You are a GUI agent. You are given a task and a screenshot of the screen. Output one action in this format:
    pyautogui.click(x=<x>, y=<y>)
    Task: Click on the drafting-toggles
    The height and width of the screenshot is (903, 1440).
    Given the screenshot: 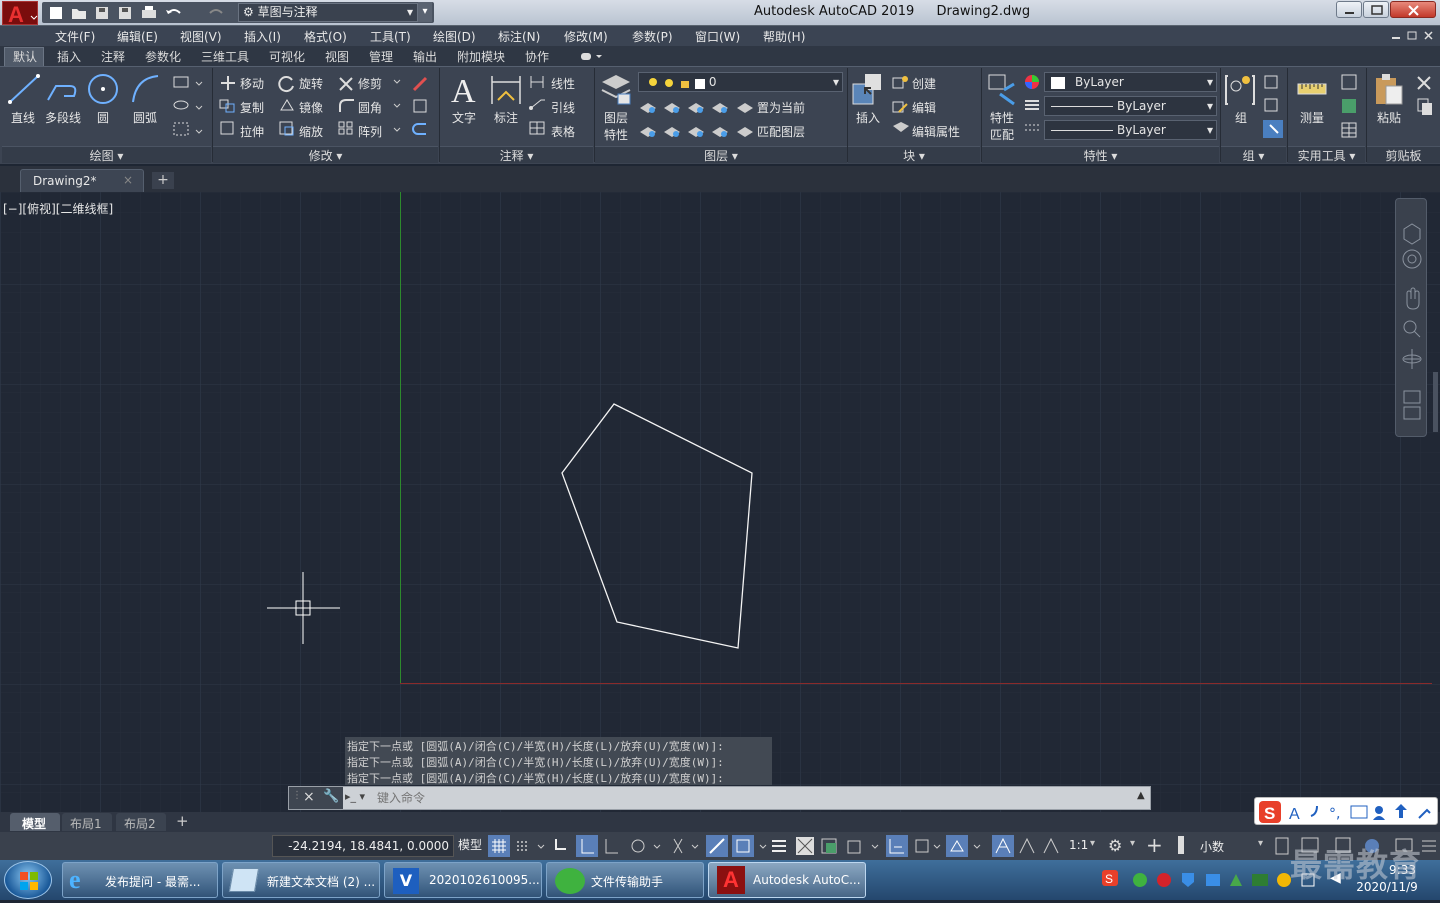 What is the action you would take?
    pyautogui.click(x=778, y=846)
    